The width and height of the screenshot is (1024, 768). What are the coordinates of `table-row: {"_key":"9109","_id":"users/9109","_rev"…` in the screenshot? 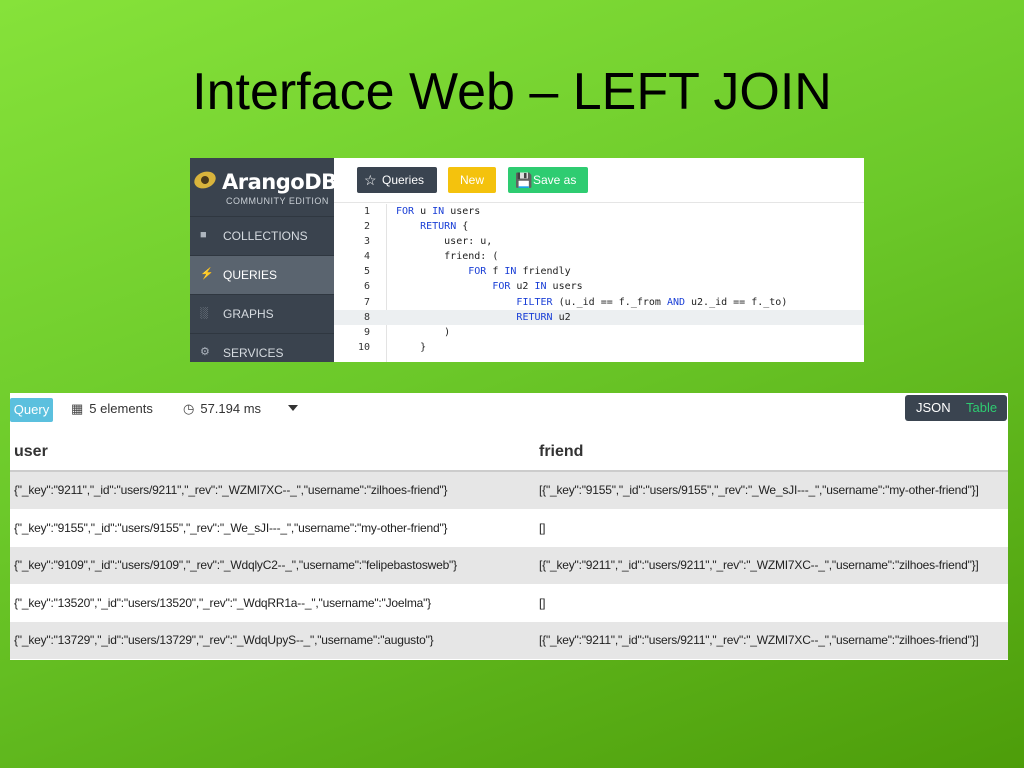 It's located at (509, 566).